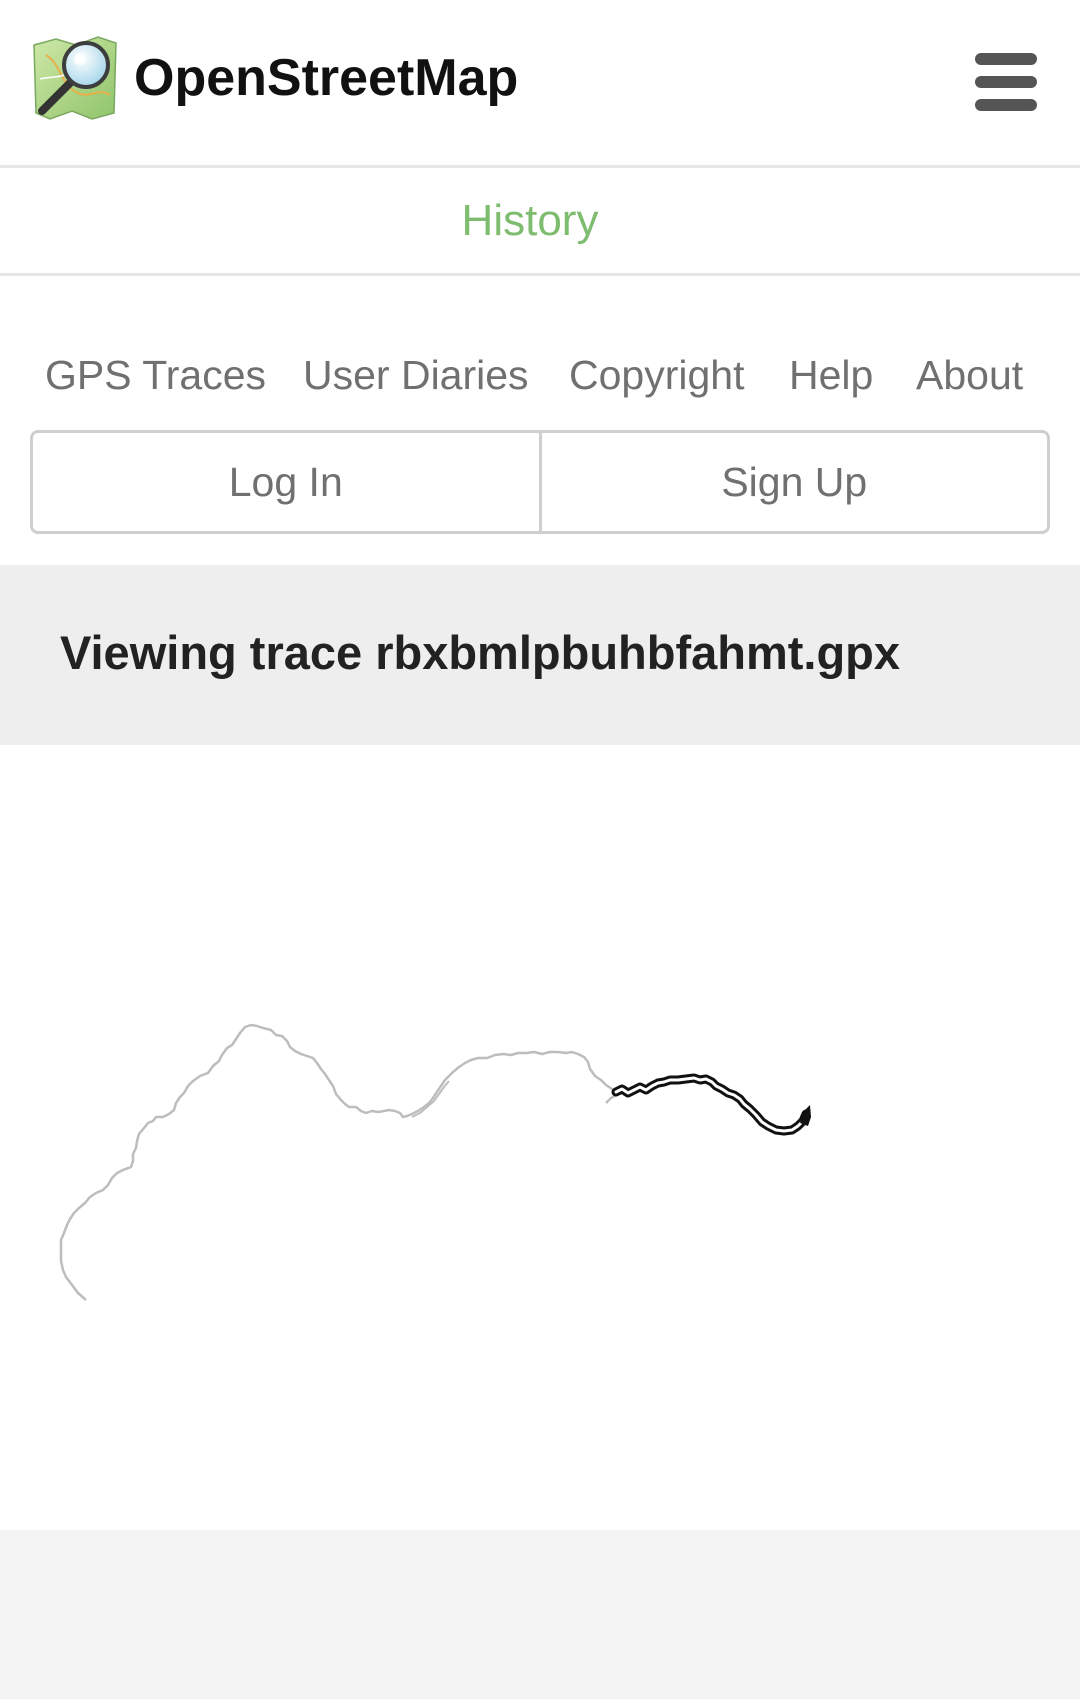 This screenshot has width=1080, height=1699. What do you see at coordinates (326, 78) in the screenshot?
I see `brand-name: OpenStreetMap` at bounding box center [326, 78].